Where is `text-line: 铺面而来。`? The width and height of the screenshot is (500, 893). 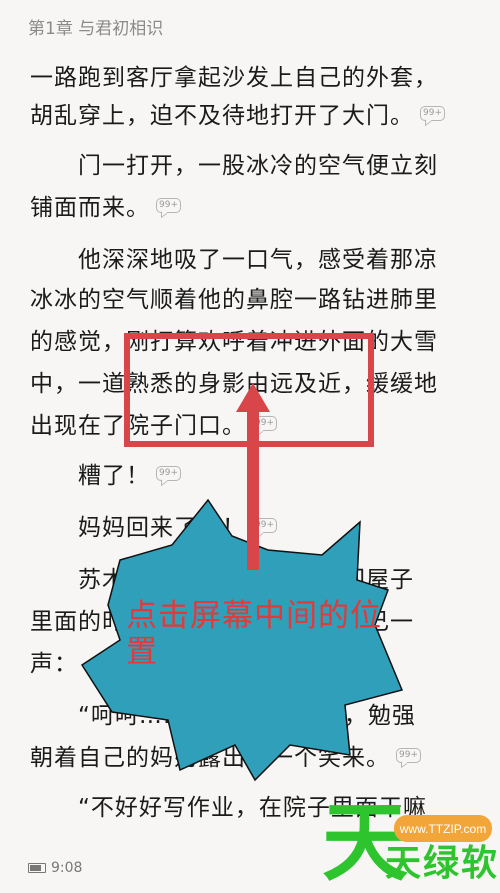
text-line: 铺面而来。 is located at coordinates (90, 208).